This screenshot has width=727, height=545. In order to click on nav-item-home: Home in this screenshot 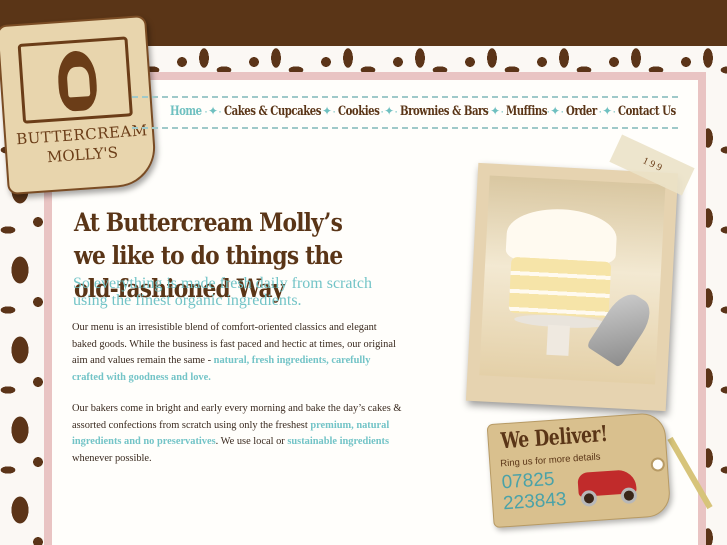, I will do `click(186, 111)`.